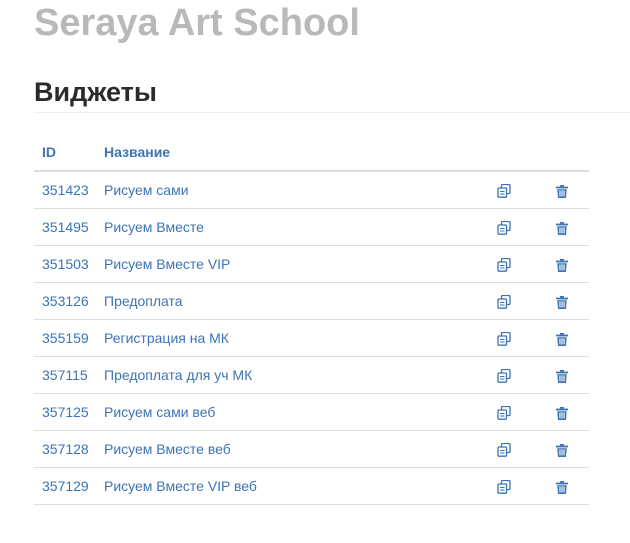 This screenshot has height=543, width=630. What do you see at coordinates (65, 412) in the screenshot?
I see `widget-id-link: 357125` at bounding box center [65, 412].